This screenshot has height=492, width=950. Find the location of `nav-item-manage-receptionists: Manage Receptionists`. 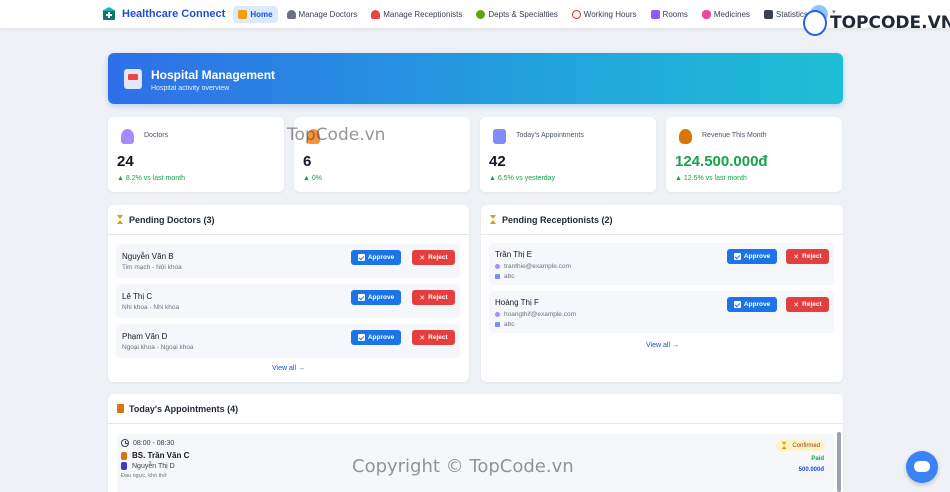

nav-item-manage-receptionists: Manage Receptionists is located at coordinates (416, 14).